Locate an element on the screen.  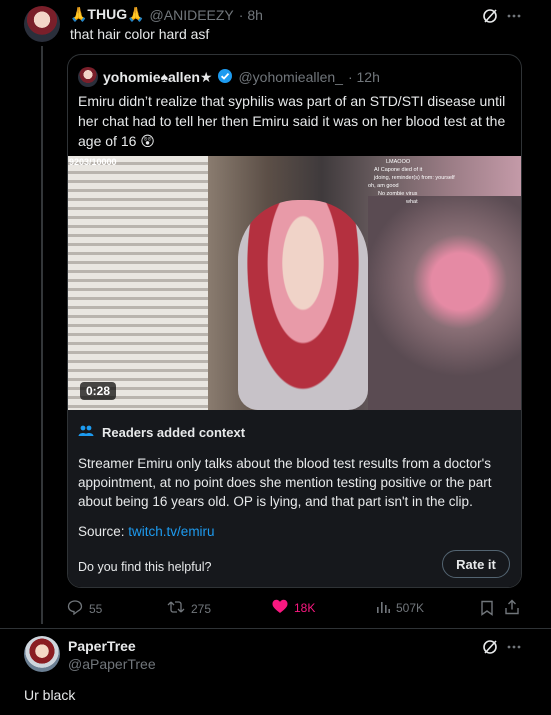
reply-action: 55 is located at coordinates (84, 608).